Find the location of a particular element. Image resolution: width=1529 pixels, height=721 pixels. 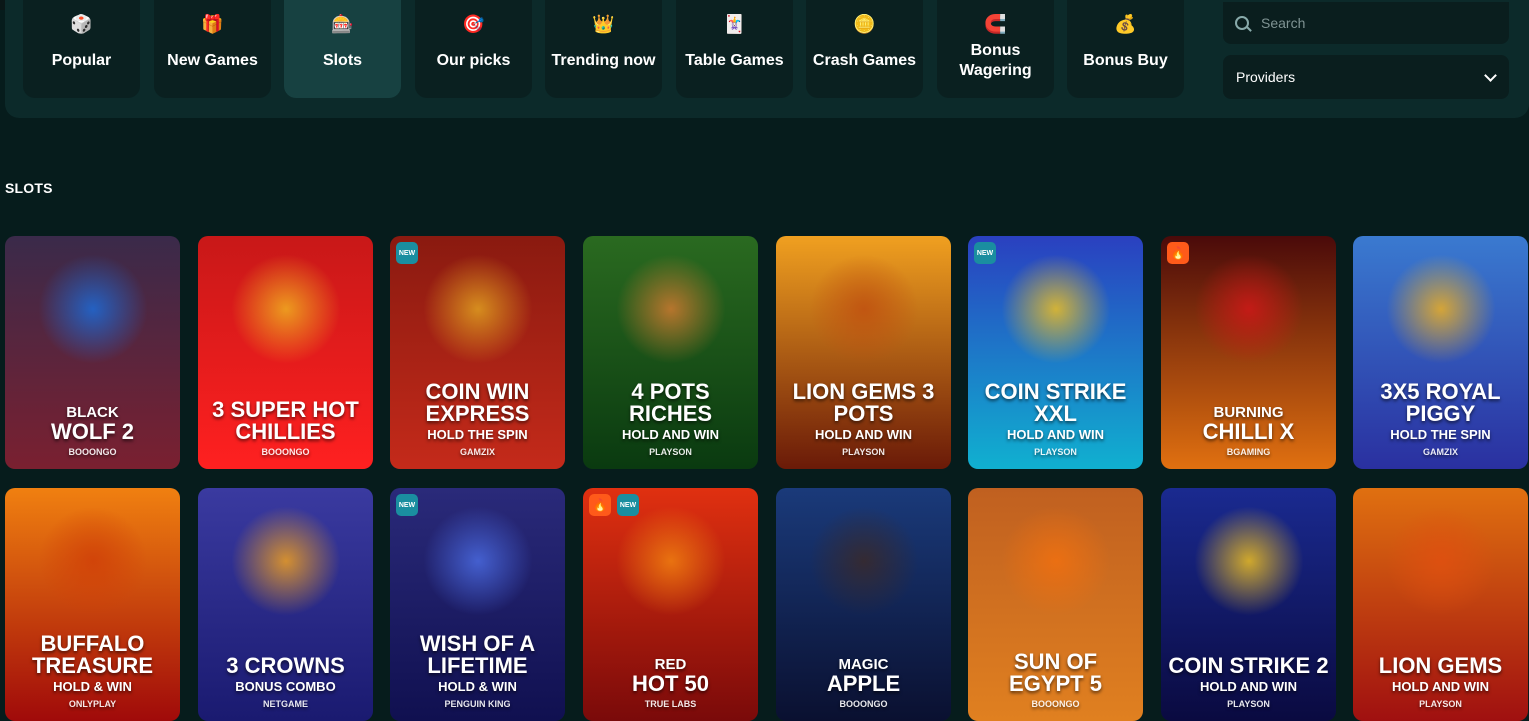

game-text: BUFFALO TREASURE HOLD & WIN ONLYPLAY is located at coordinates (92, 677).